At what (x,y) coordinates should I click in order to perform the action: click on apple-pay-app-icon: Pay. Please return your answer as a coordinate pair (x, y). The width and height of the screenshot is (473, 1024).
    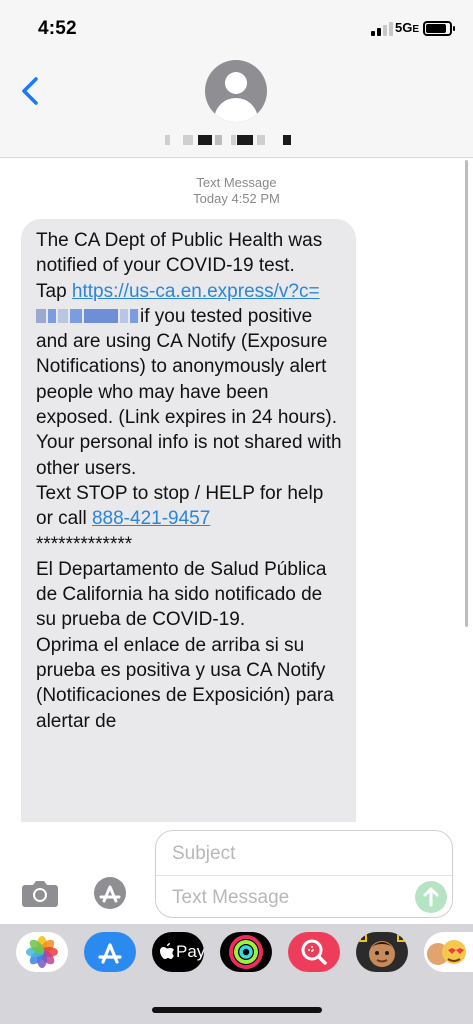
    Looking at the image, I should click on (178, 952).